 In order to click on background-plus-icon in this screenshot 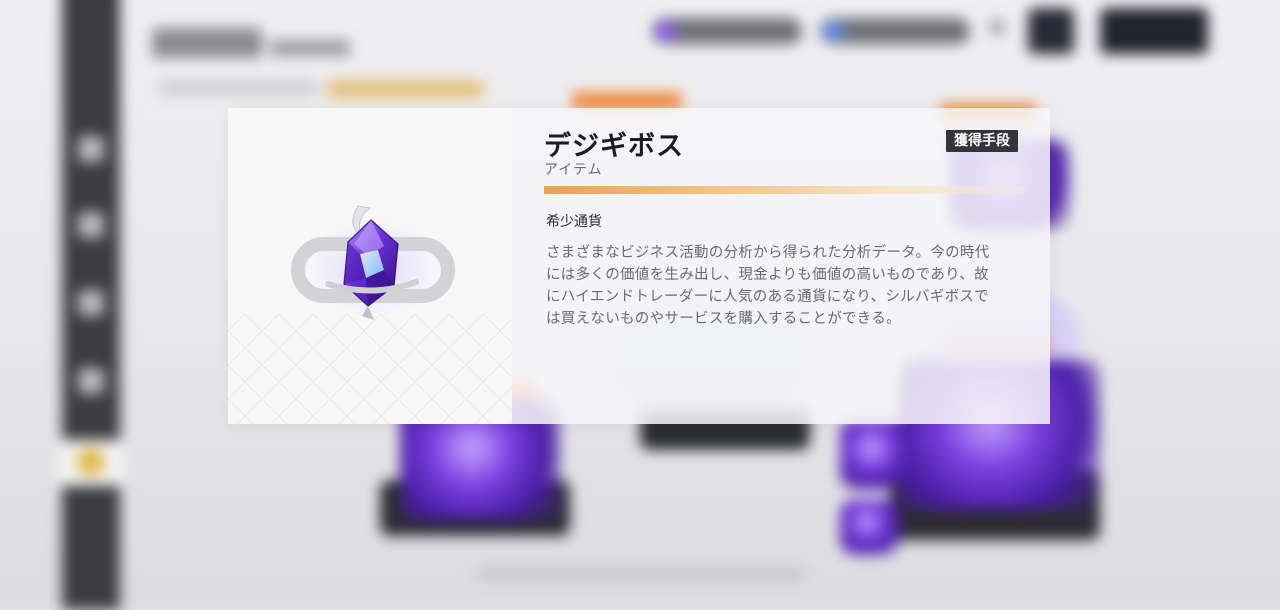, I will do `click(997, 27)`.